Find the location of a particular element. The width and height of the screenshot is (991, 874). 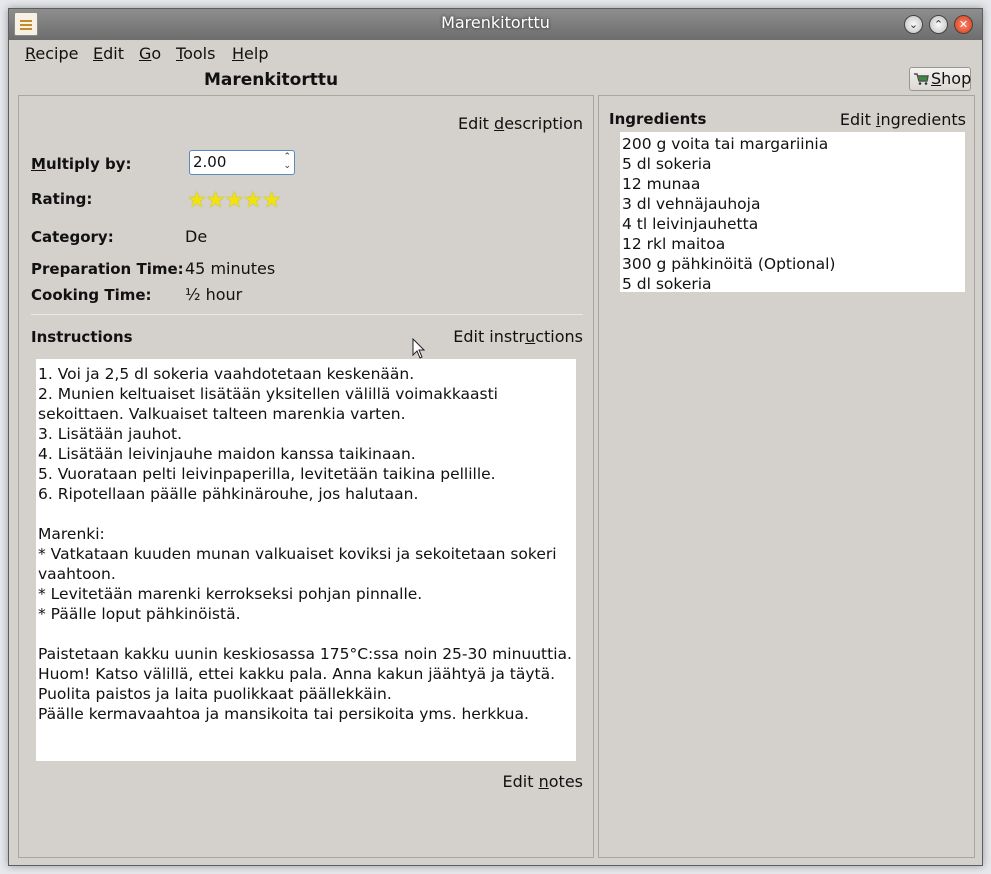

mouse-pointer-icon is located at coordinates (419, 348).